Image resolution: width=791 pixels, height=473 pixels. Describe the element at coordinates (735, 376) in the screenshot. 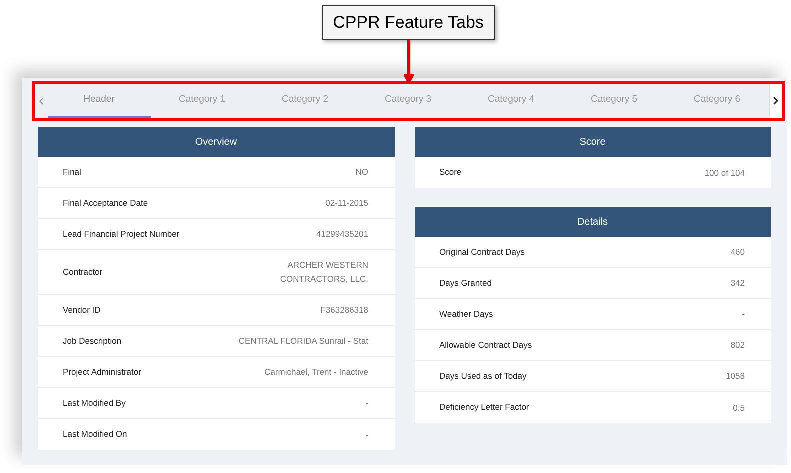

I see `field-value: 1058` at that location.